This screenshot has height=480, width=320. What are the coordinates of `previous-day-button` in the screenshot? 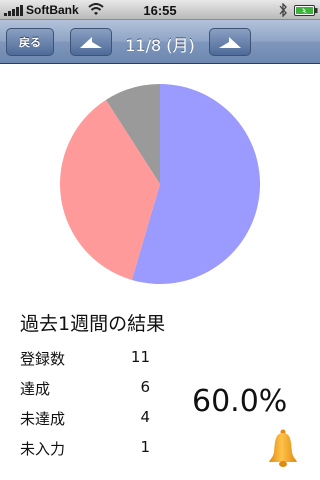 It's located at (91, 42).